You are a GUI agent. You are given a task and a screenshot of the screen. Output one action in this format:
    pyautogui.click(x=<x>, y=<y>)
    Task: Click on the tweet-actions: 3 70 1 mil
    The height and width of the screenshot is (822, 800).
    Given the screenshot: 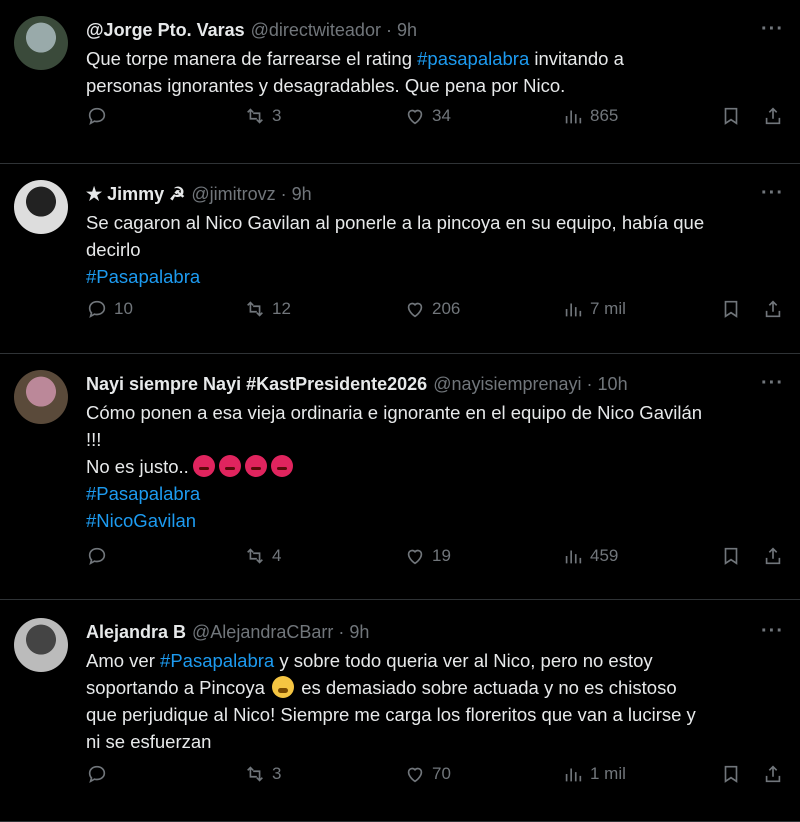 What is the action you would take?
    pyautogui.click(x=435, y=774)
    